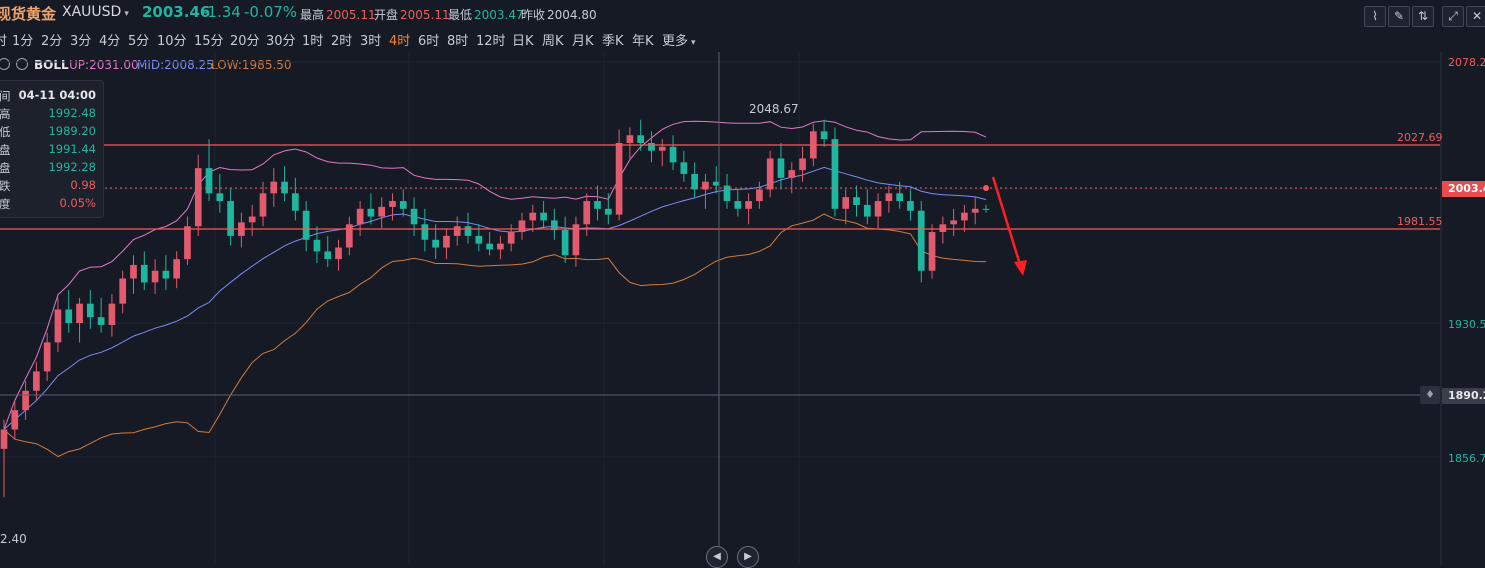 This screenshot has height=568, width=1485. I want to click on tab-period: 3时, so click(370, 39).